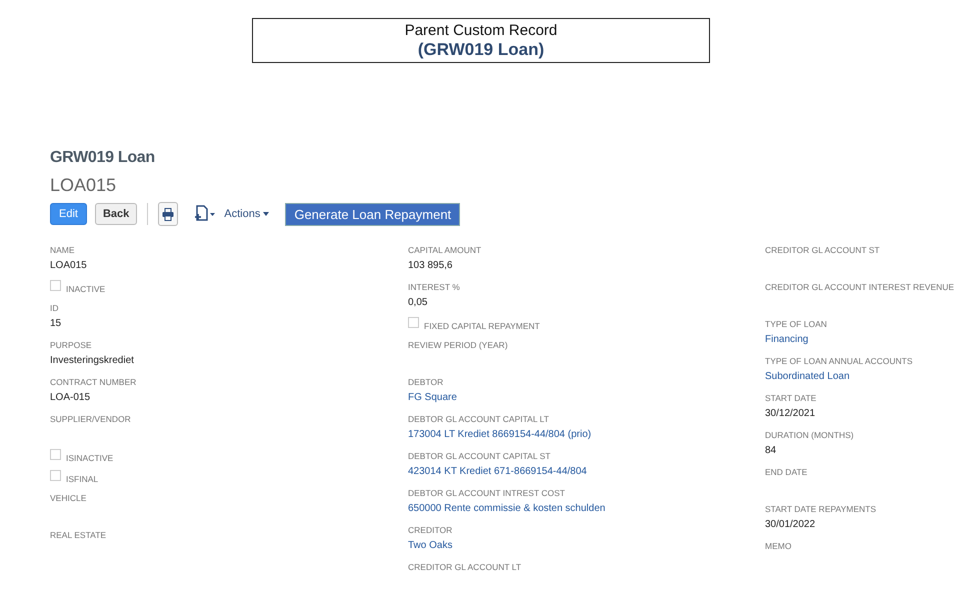 The width and height of the screenshot is (978, 598). What do you see at coordinates (822, 250) in the screenshot?
I see `field-label: CREDITOR GL ACCOUNT ST` at bounding box center [822, 250].